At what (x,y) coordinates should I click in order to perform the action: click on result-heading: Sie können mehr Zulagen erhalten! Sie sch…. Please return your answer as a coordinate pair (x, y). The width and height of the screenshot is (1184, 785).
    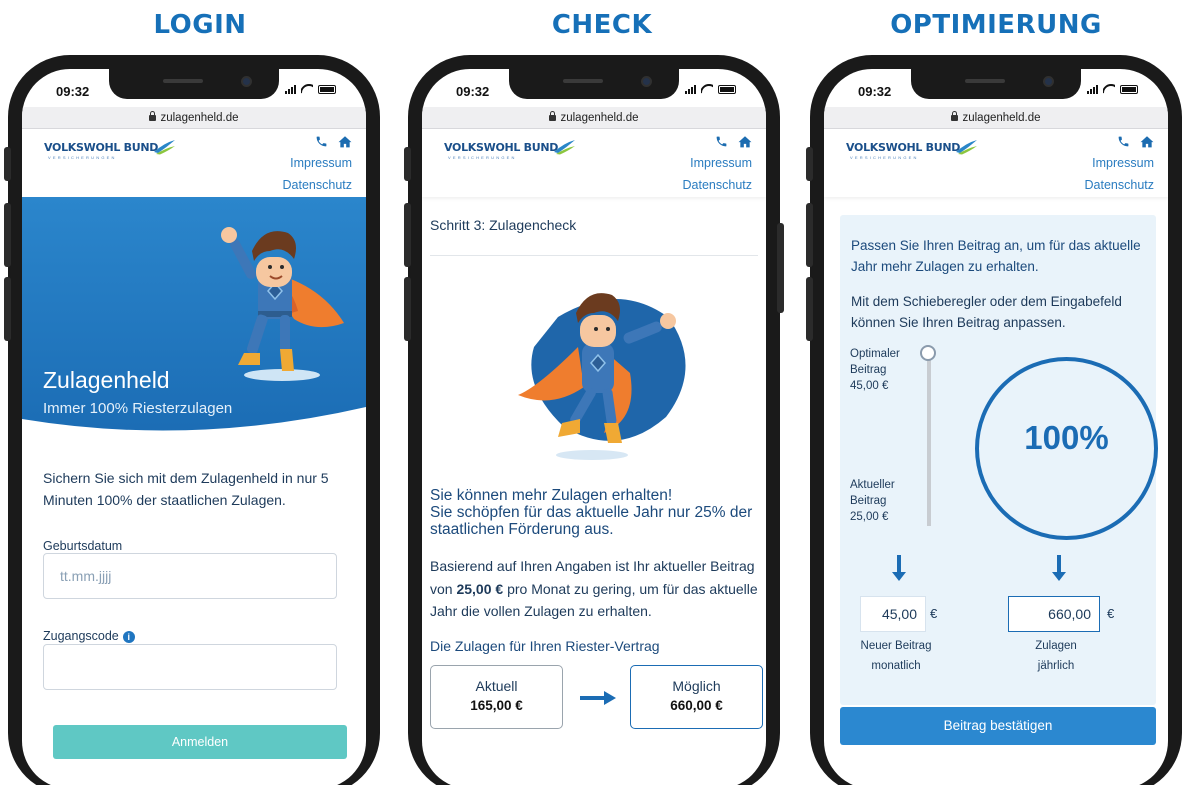
    Looking at the image, I should click on (595, 512).